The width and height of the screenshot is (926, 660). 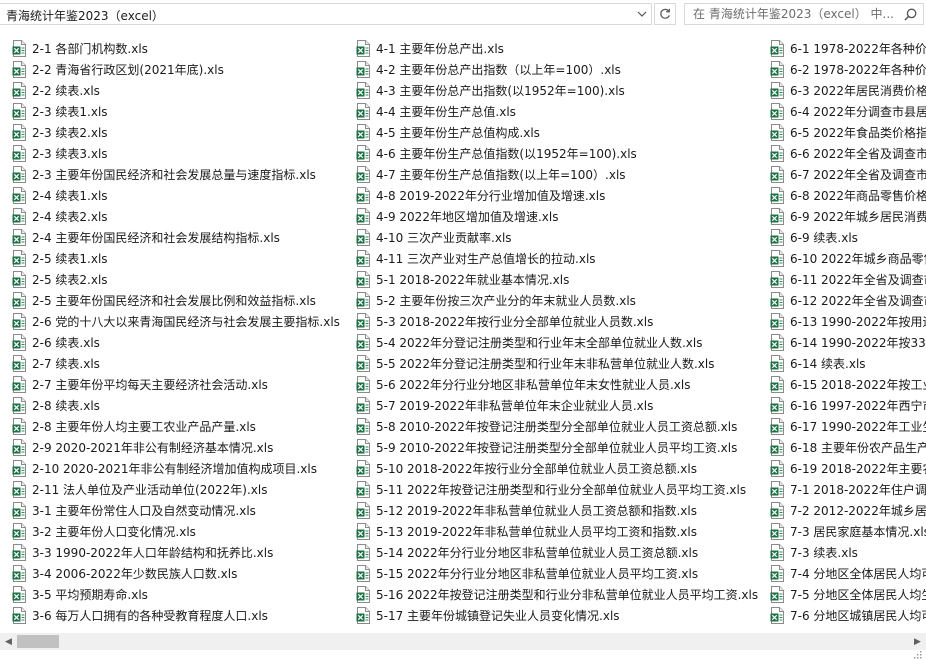 What do you see at coordinates (848, 279) in the screenshot?
I see `file-item: 6-11 2022年全省及调查市` at bounding box center [848, 279].